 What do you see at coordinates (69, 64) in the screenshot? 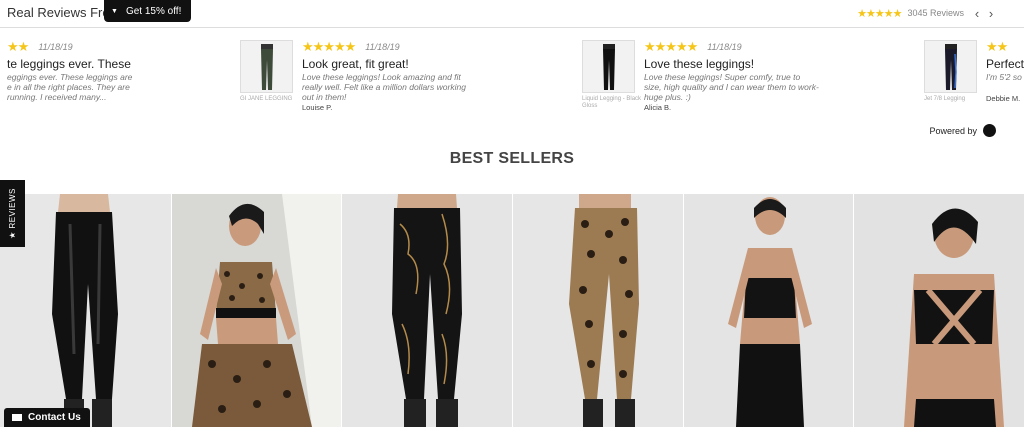
I see `review-title: te leggings ever. These` at bounding box center [69, 64].